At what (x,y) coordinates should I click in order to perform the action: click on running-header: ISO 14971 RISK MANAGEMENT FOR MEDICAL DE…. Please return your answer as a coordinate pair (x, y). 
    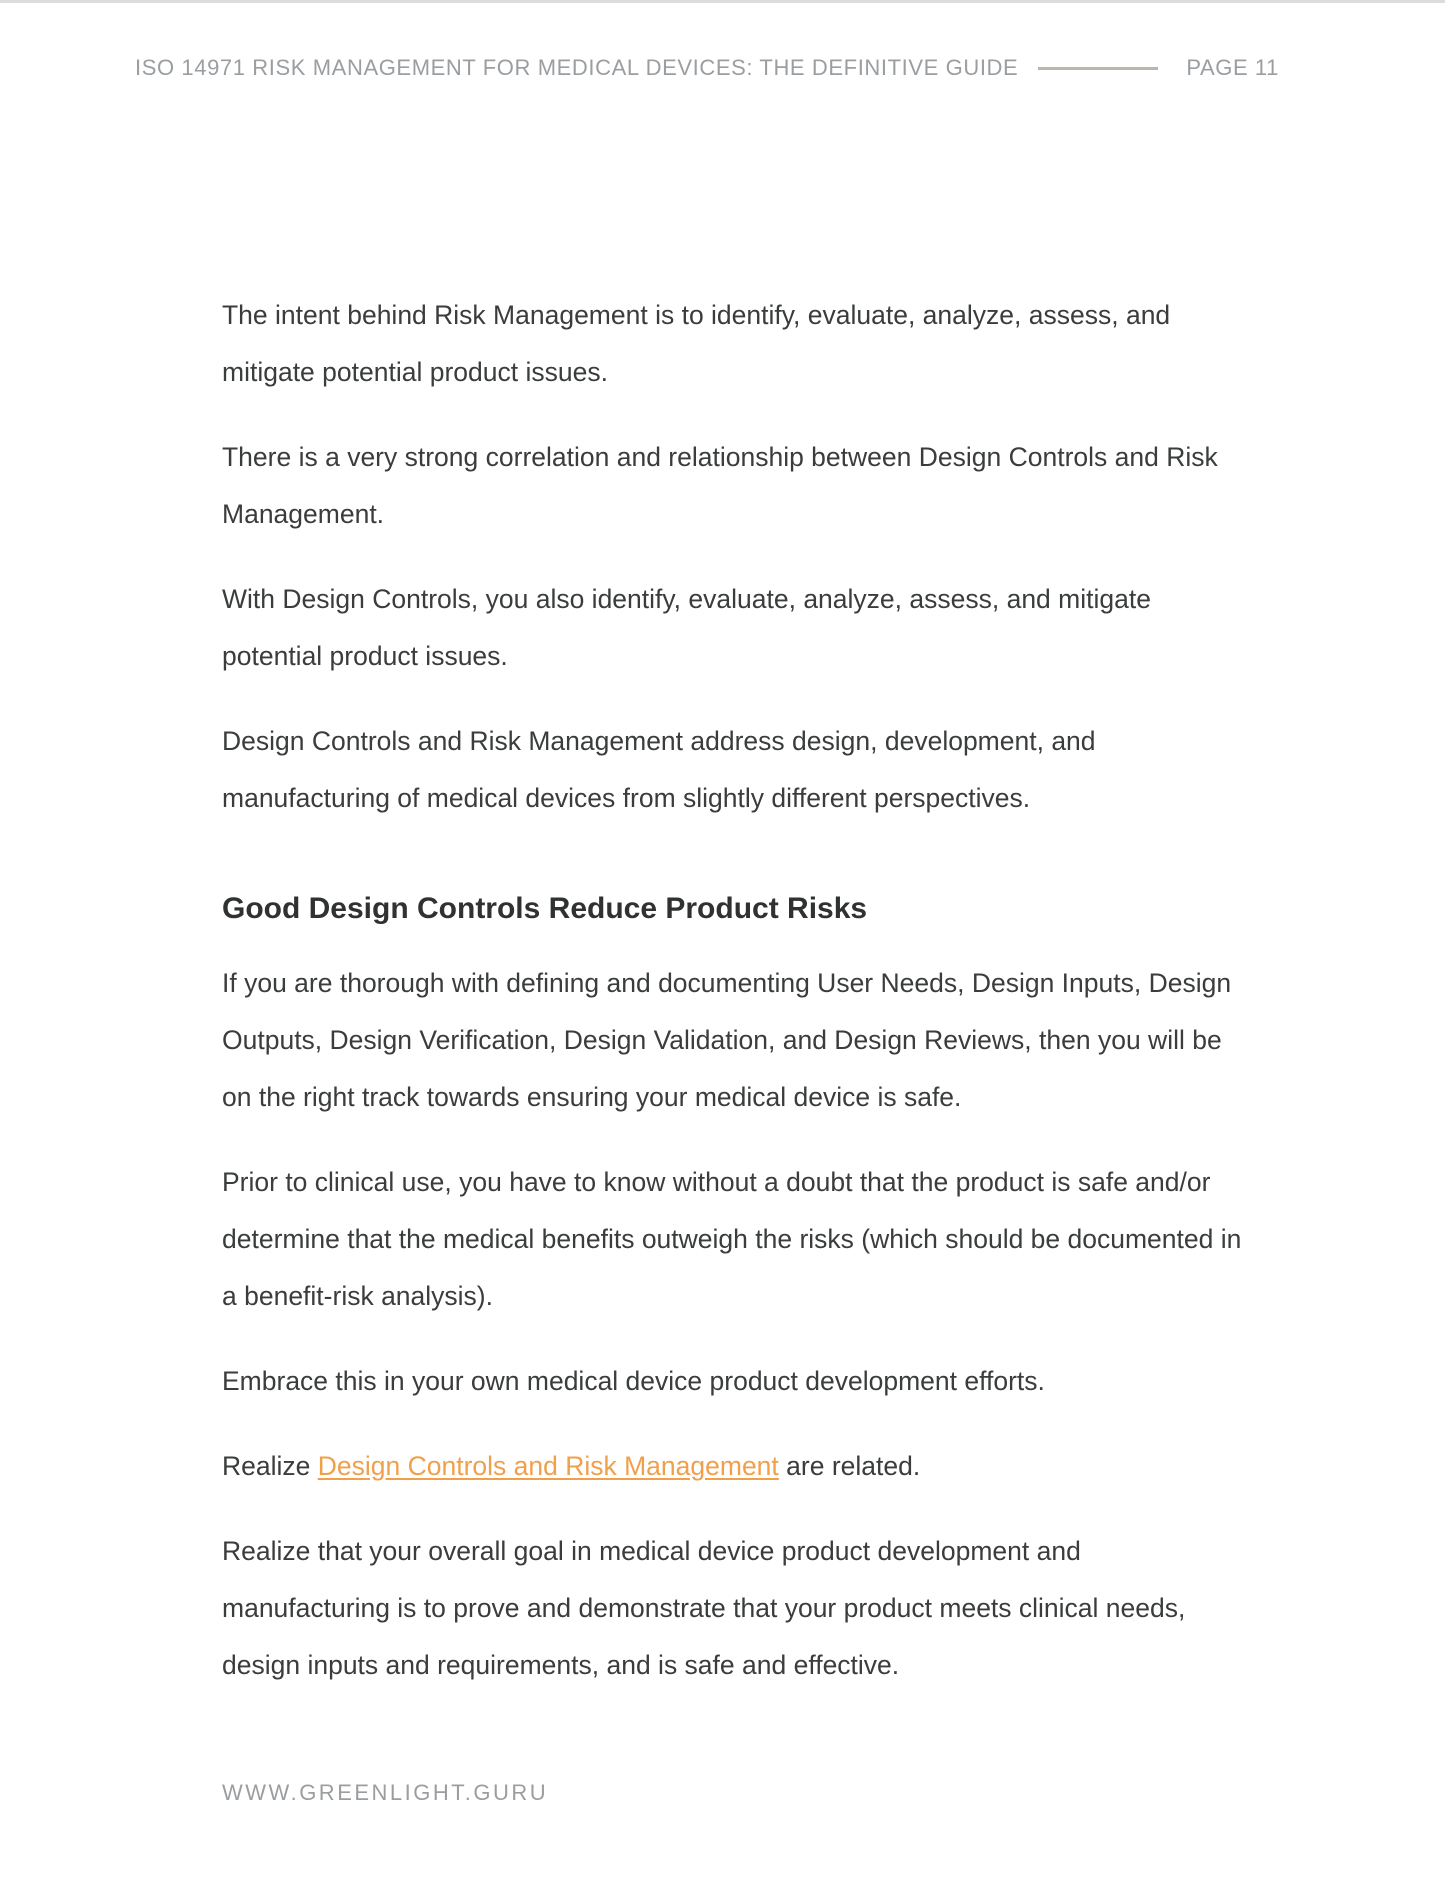
    Looking at the image, I should click on (725, 68).